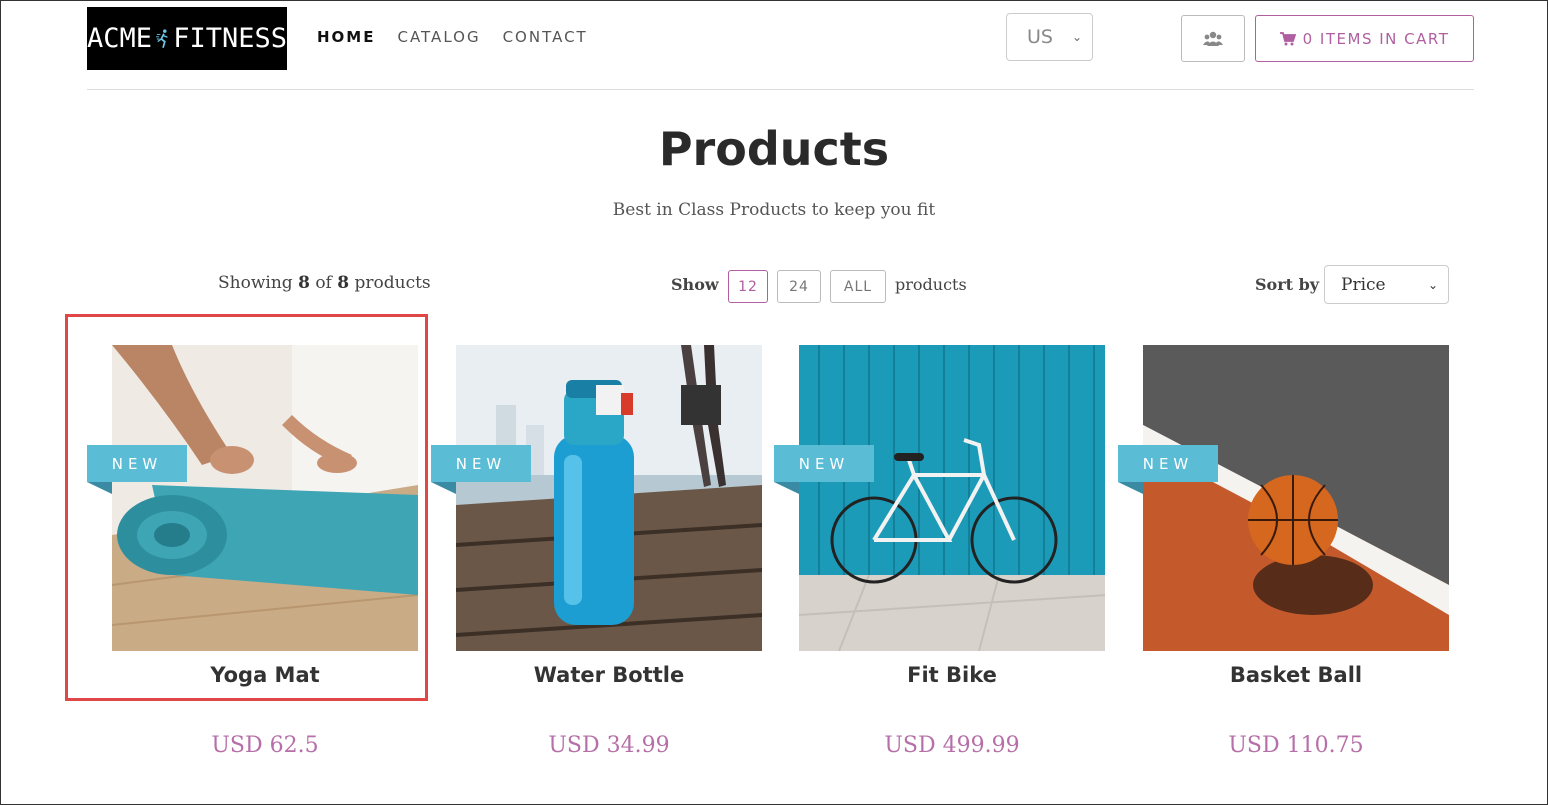  What do you see at coordinates (695, 284) in the screenshot?
I see `show-label: Show` at bounding box center [695, 284].